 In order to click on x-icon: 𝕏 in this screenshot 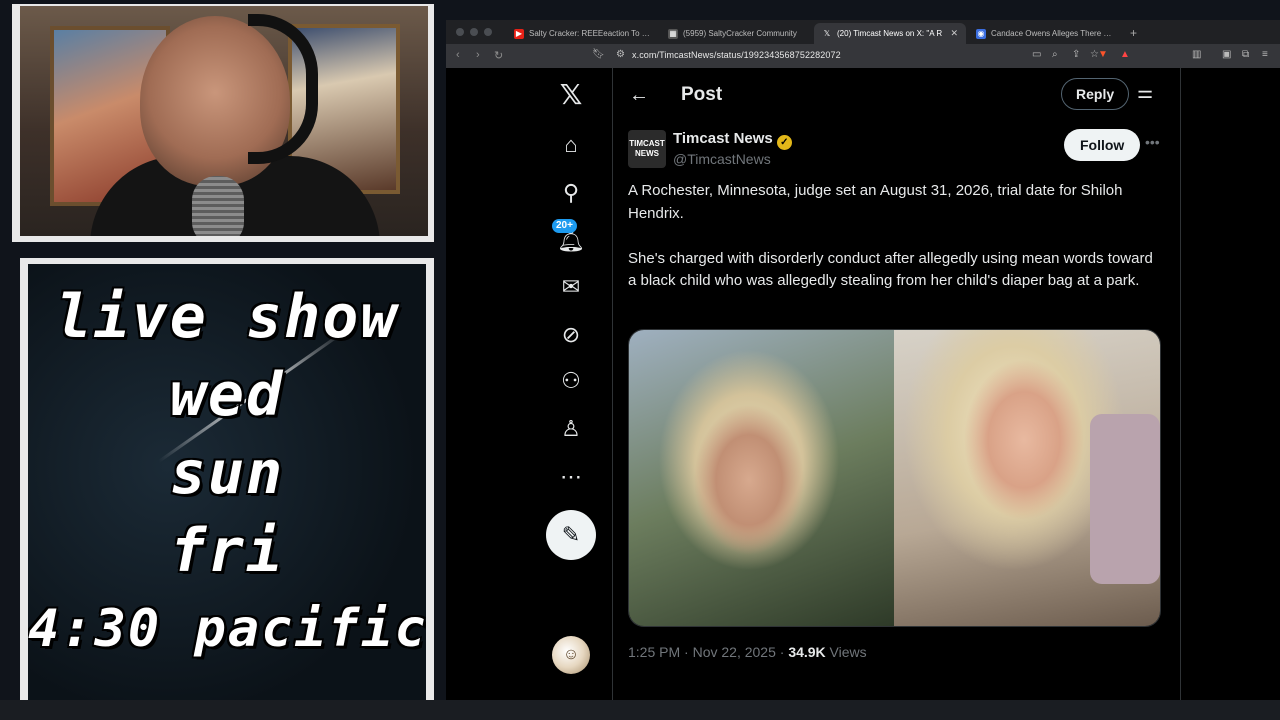, I will do `click(827, 33)`.